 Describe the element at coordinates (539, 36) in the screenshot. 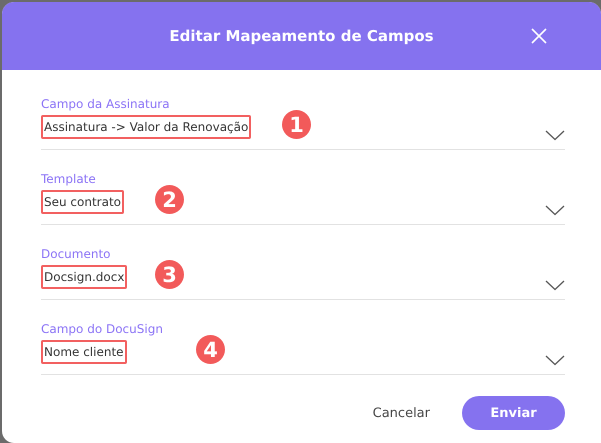

I see `close-icon` at that location.